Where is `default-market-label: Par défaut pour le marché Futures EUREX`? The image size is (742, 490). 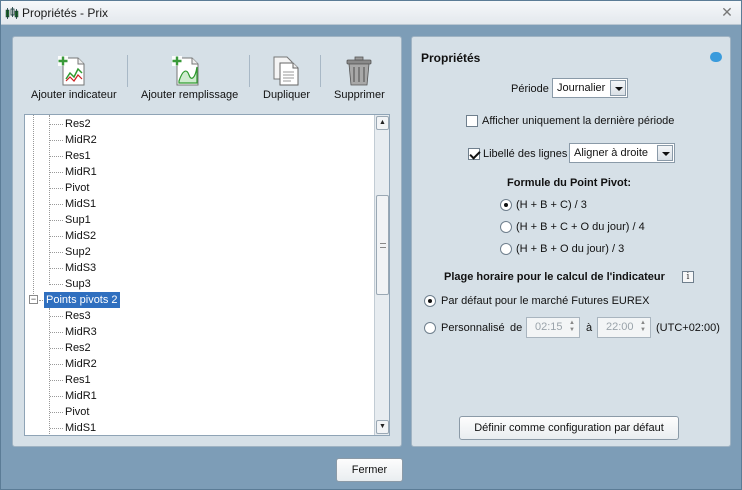 default-market-label: Par défaut pour le marché Futures EUREX is located at coordinates (545, 301).